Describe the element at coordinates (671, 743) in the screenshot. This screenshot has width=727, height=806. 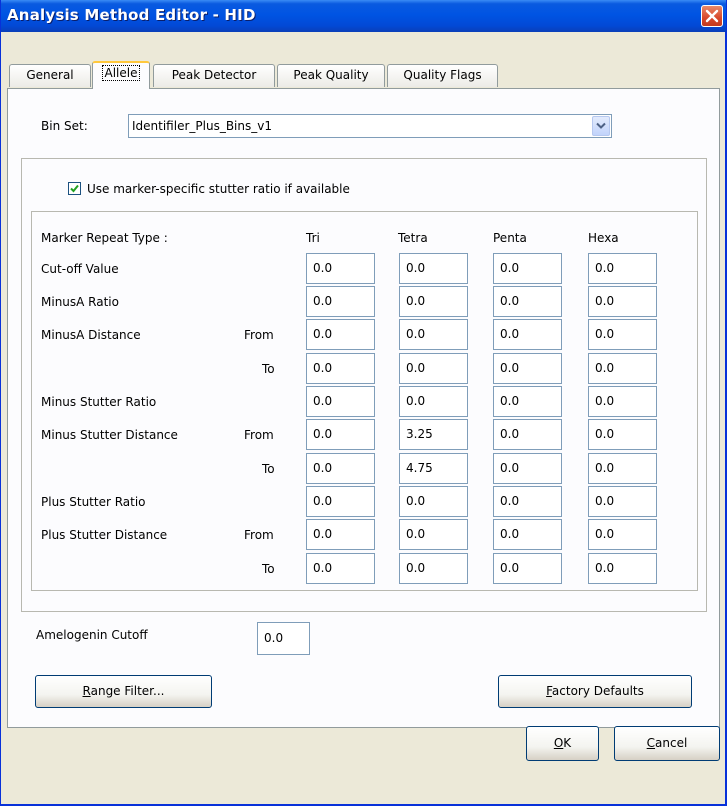
I see `cancel-label: ancel` at that location.